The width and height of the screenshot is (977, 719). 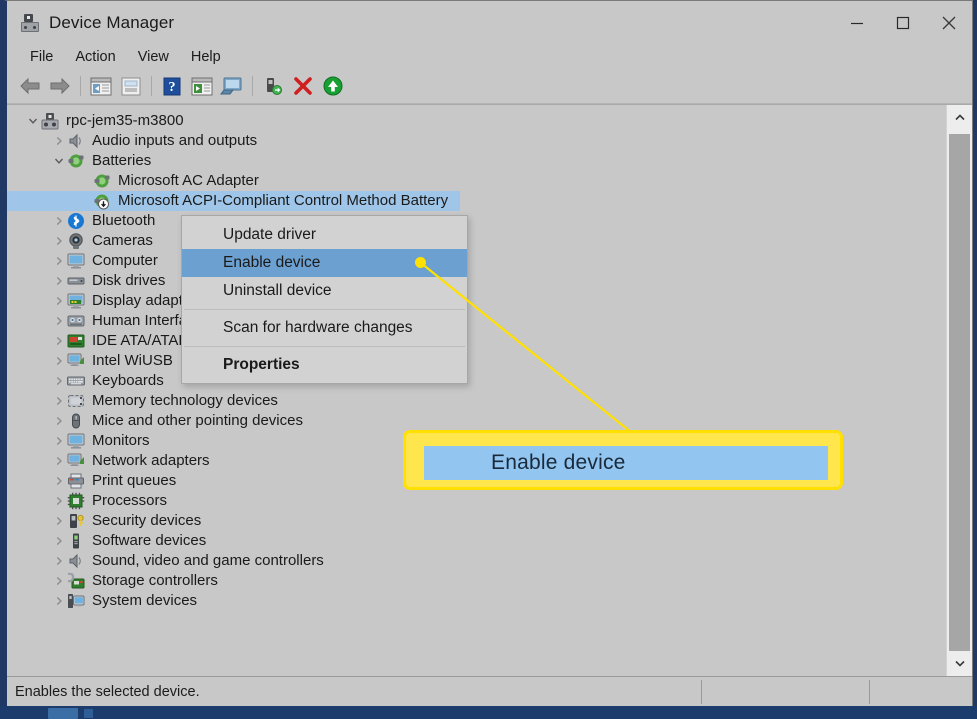 What do you see at coordinates (30, 86) in the screenshot?
I see `back-icon` at bounding box center [30, 86].